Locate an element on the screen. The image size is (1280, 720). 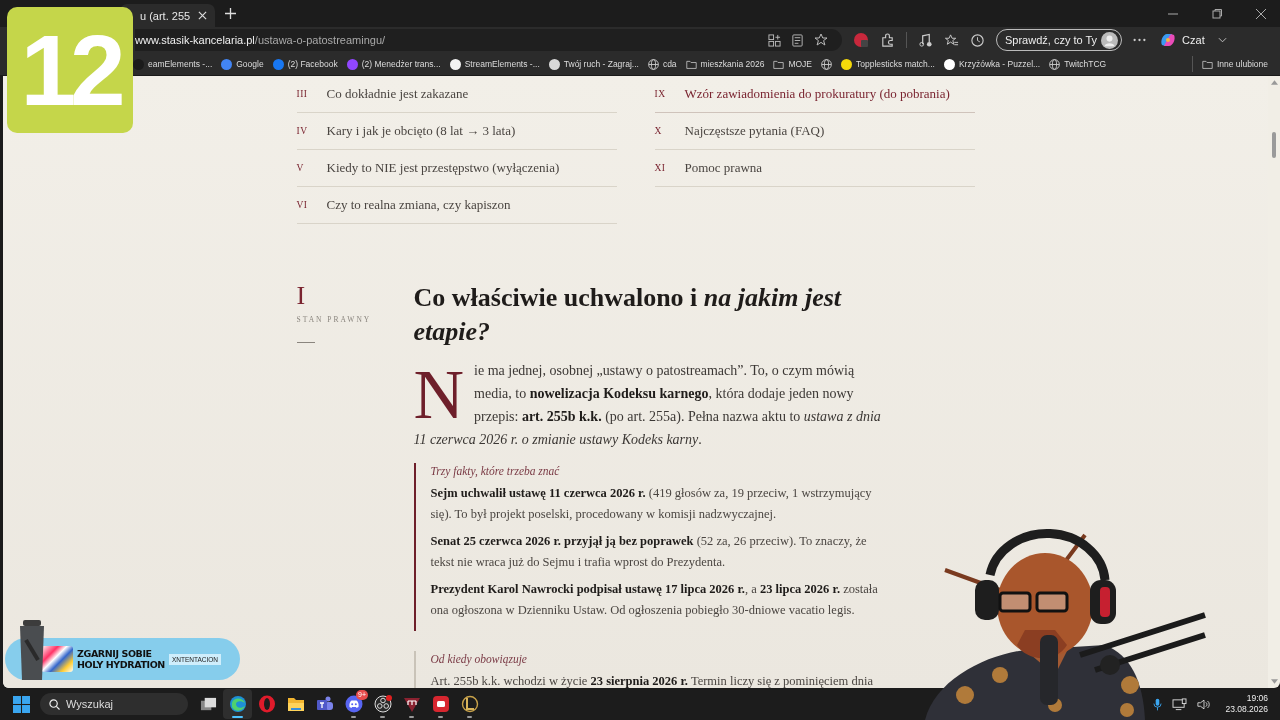
bookmark-item: Google is located at coordinates (242, 64).